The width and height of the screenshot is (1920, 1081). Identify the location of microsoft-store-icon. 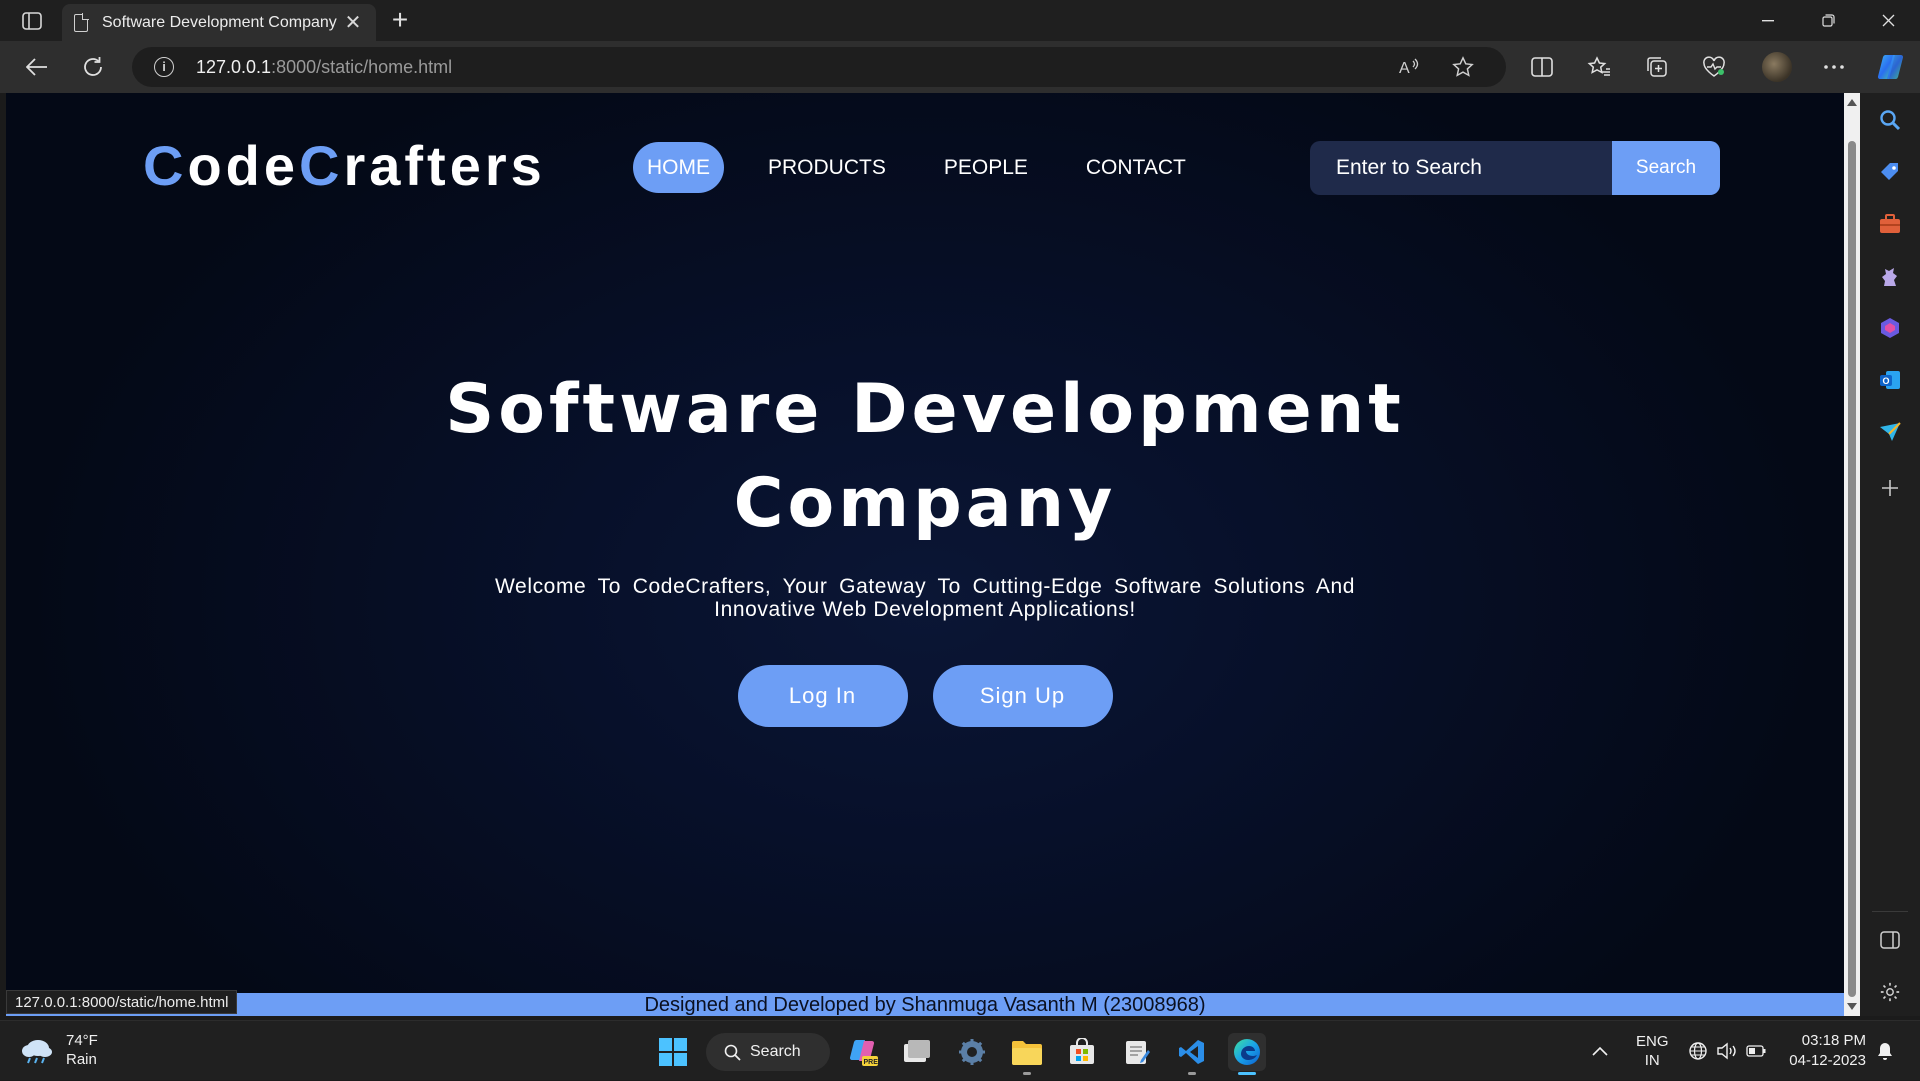
(1082, 1052).